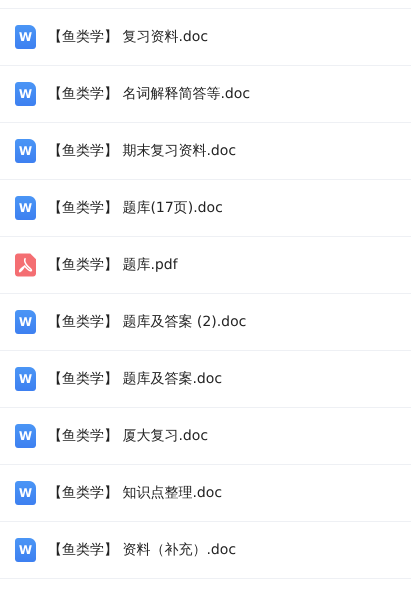  I want to click on file-item: W 【鱼类学】 题库及答案.doc, so click(205, 378).